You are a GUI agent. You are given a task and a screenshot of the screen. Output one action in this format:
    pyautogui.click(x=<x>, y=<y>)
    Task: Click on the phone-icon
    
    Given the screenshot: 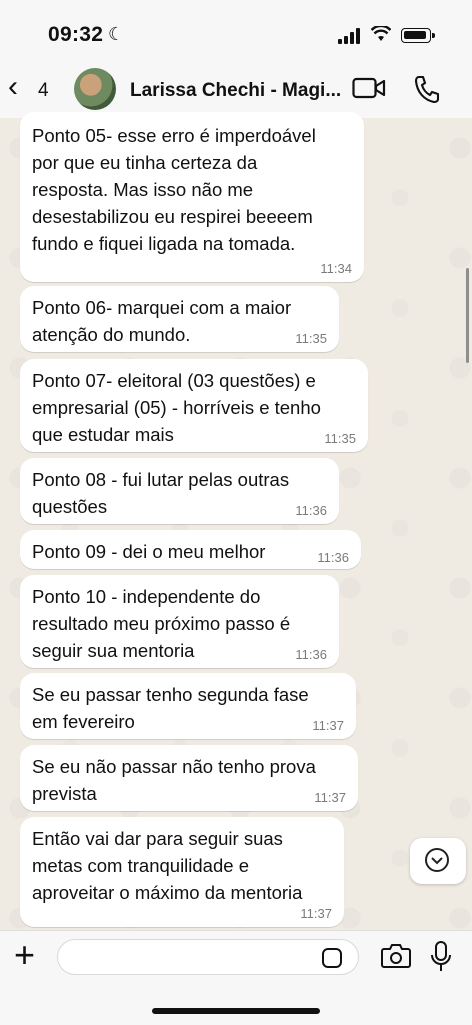 What is the action you would take?
    pyautogui.click(x=427, y=89)
    